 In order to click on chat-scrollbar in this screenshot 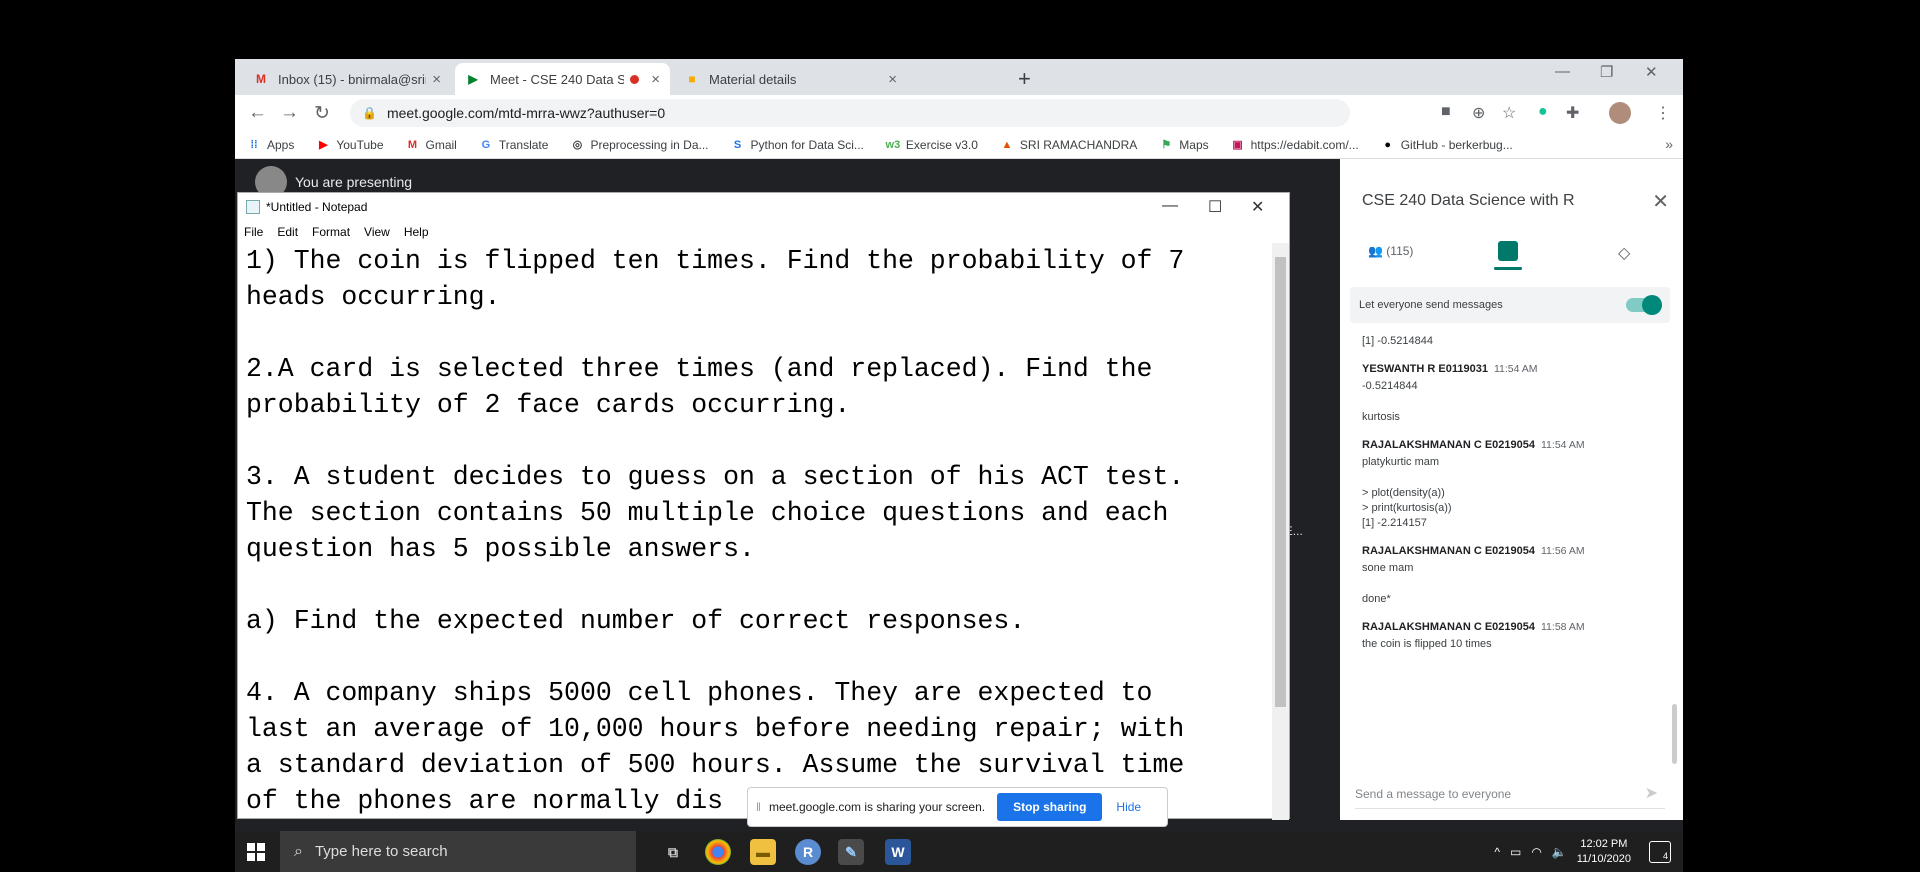, I will do `click(1674, 734)`.